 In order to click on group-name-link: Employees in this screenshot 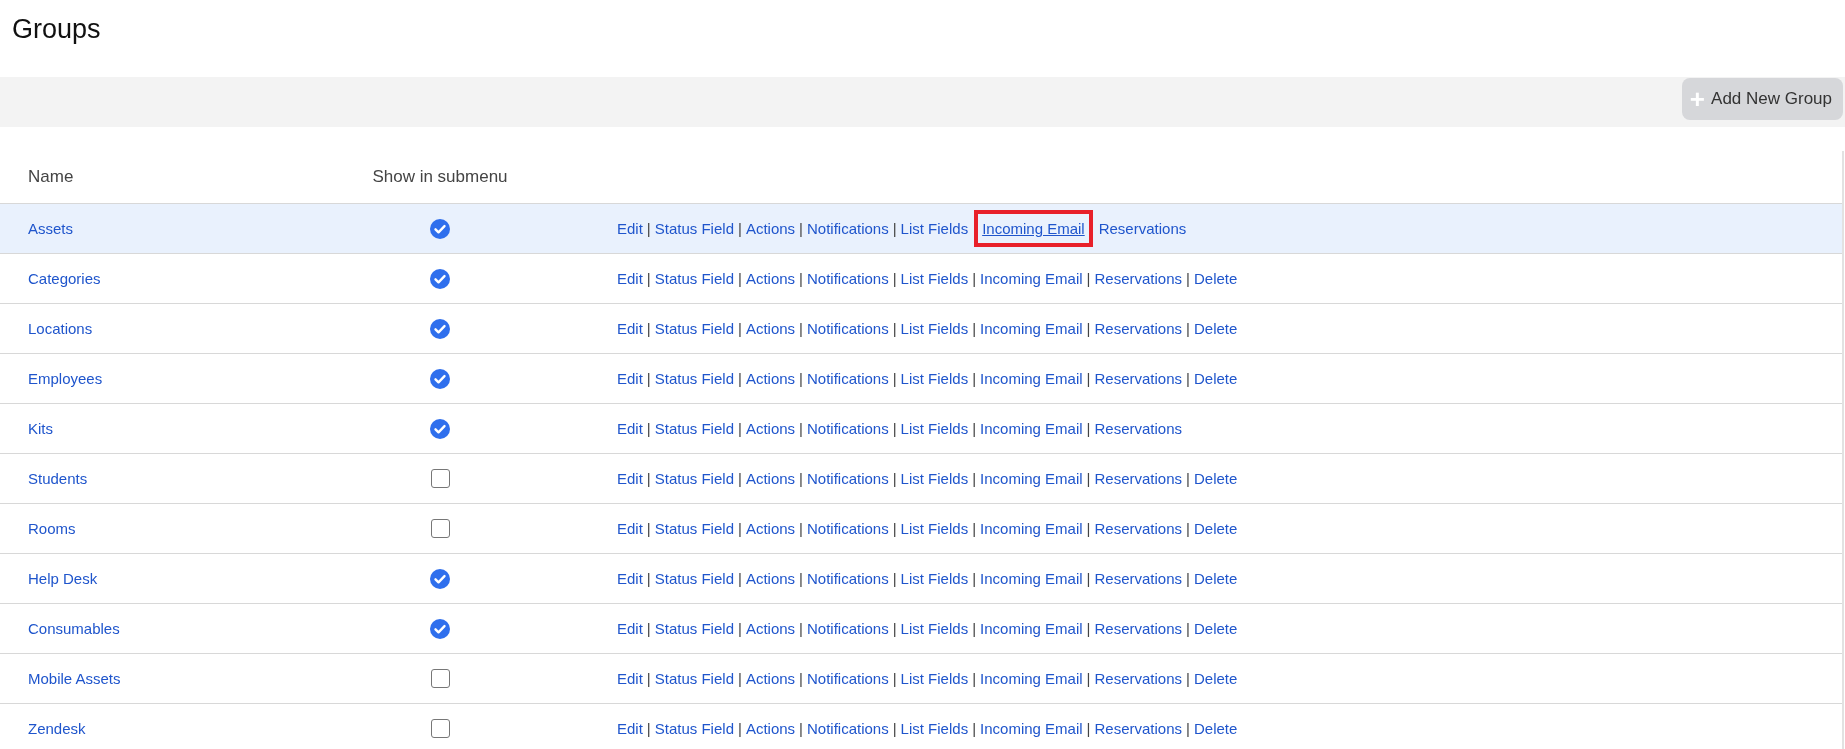, I will do `click(65, 378)`.